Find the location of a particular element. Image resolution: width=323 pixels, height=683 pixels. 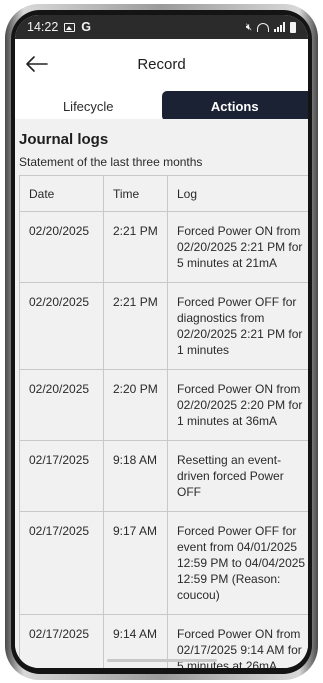

status-bar: 14:22 G 🔇︎ is located at coordinates (161, 27).